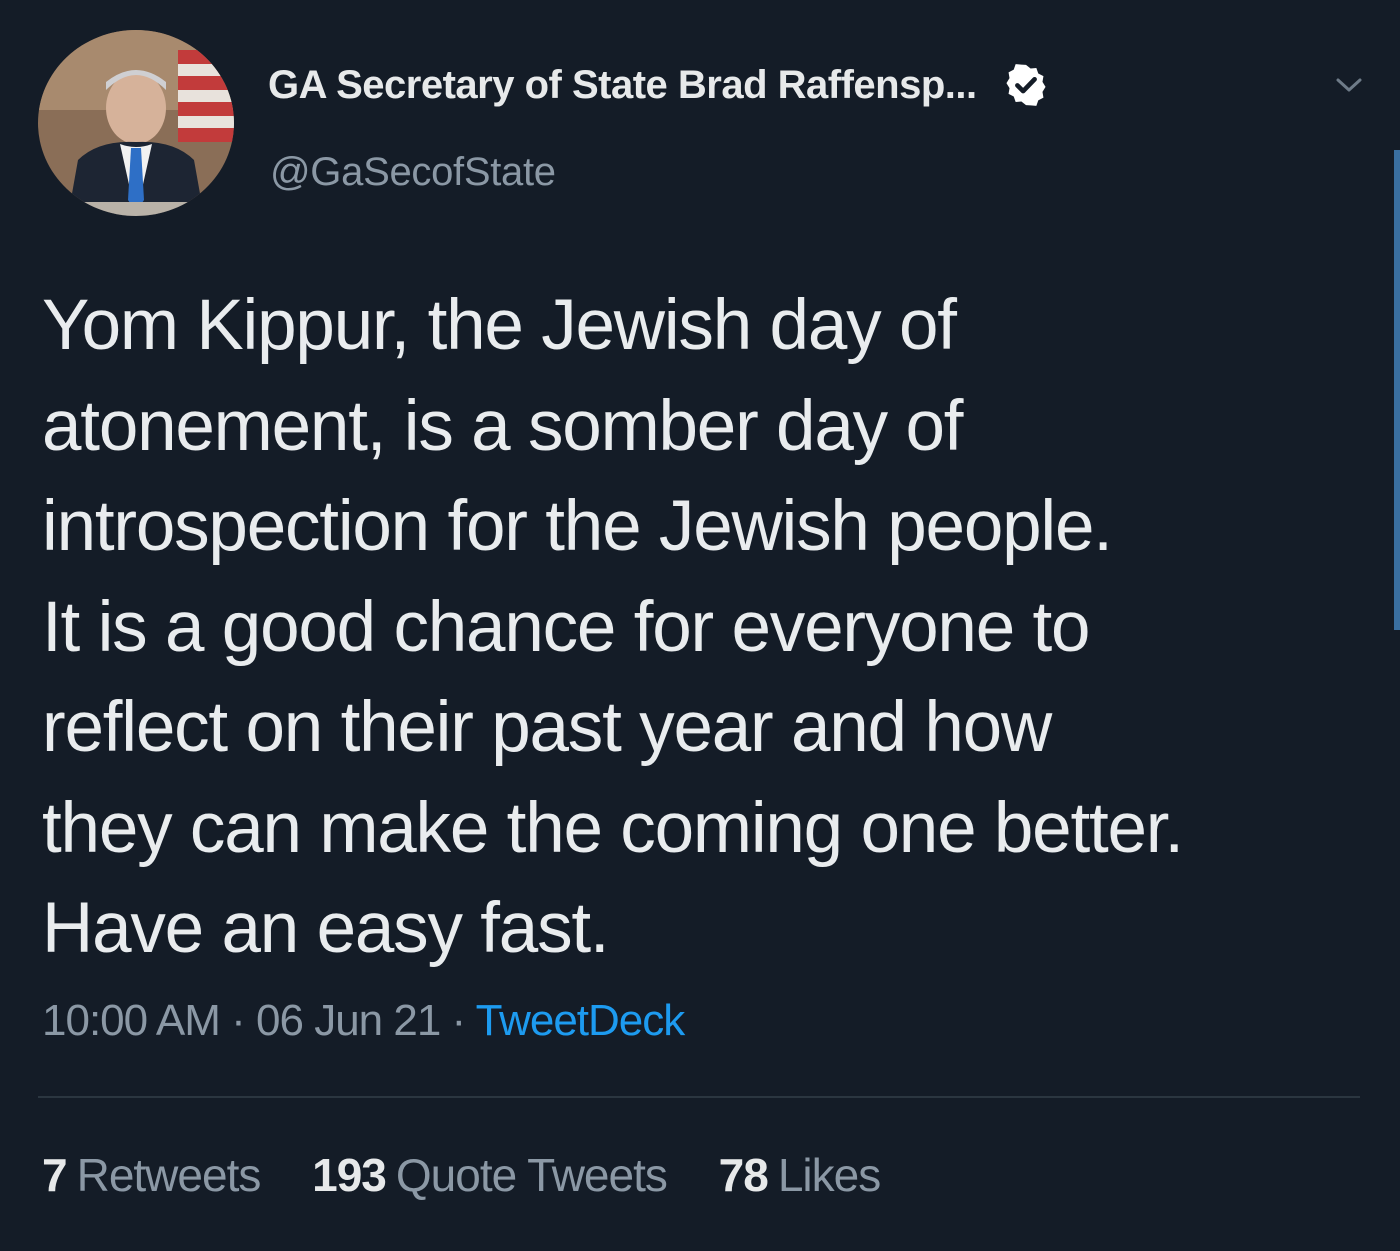 Image resolution: width=1400 pixels, height=1251 pixels. I want to click on tweet-text-line: atonement, is a somber day of, so click(502, 426).